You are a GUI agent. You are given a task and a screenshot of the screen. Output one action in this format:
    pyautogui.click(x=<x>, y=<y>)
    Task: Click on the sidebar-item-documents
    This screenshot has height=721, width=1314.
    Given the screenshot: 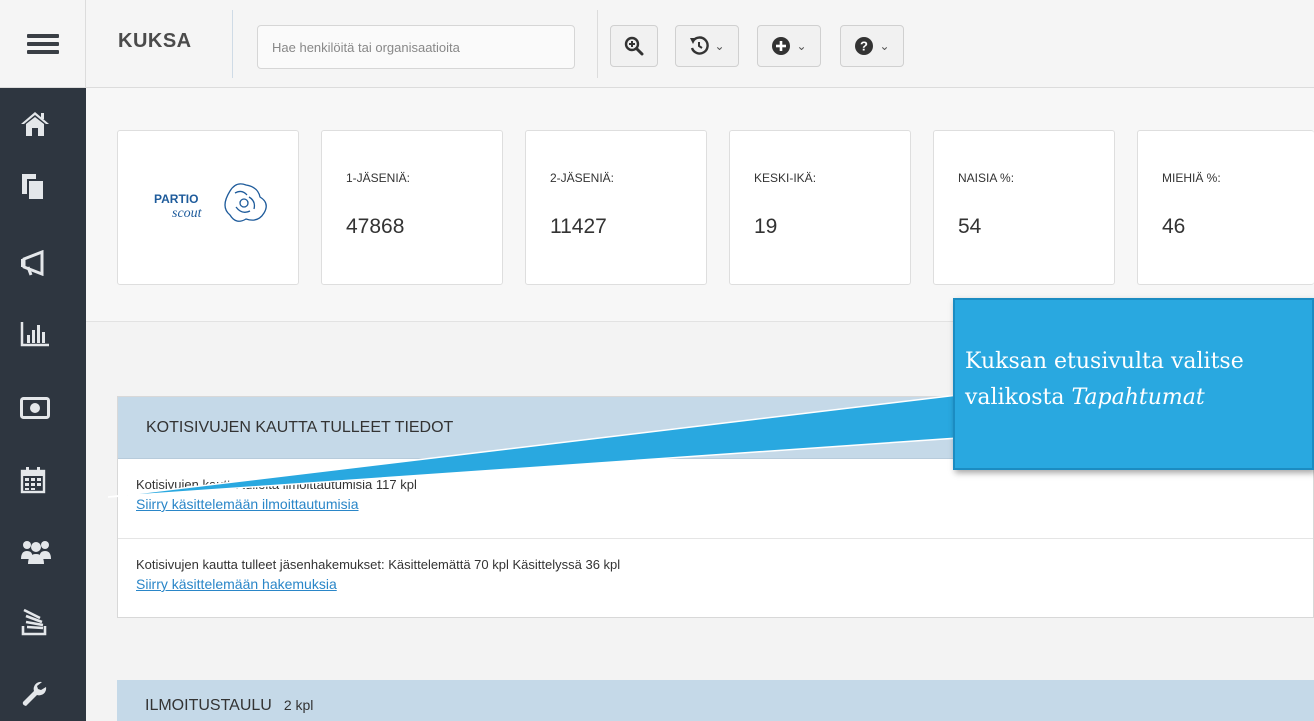 What is the action you would take?
    pyautogui.click(x=43, y=187)
    